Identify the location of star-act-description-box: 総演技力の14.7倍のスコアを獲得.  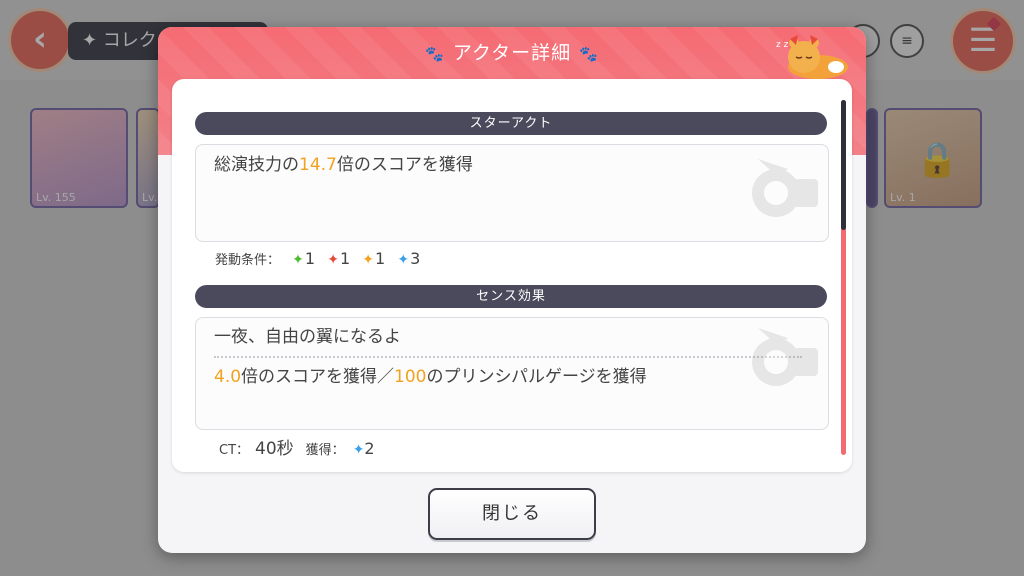
(512, 193).